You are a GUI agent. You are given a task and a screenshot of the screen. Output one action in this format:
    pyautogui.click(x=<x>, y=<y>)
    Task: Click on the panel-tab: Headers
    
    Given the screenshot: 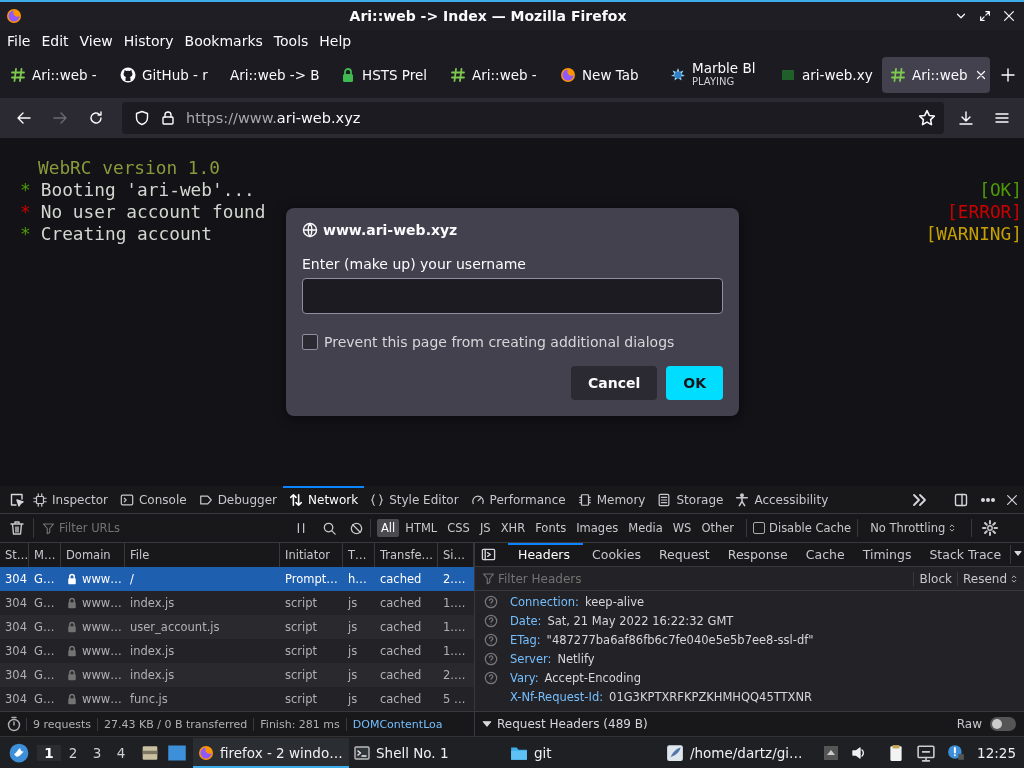 What is the action you would take?
    pyautogui.click(x=546, y=554)
    